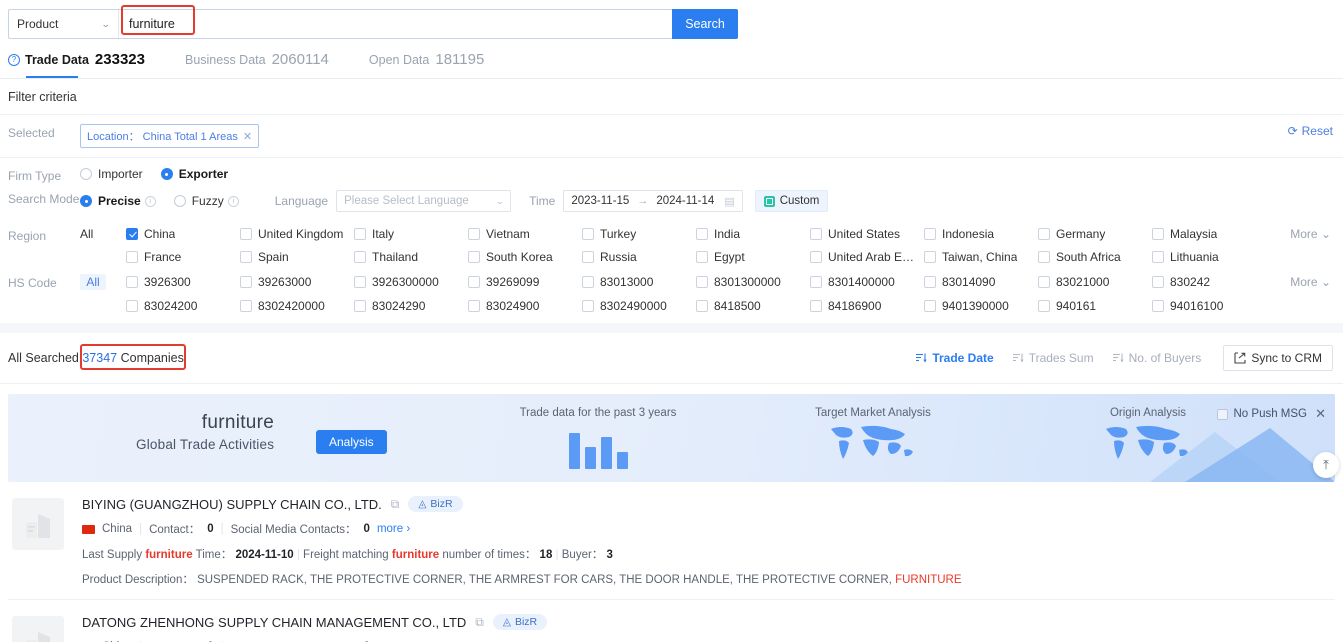 This screenshot has width=1343, height=642. I want to click on close-icon: ✕, so click(247, 136).